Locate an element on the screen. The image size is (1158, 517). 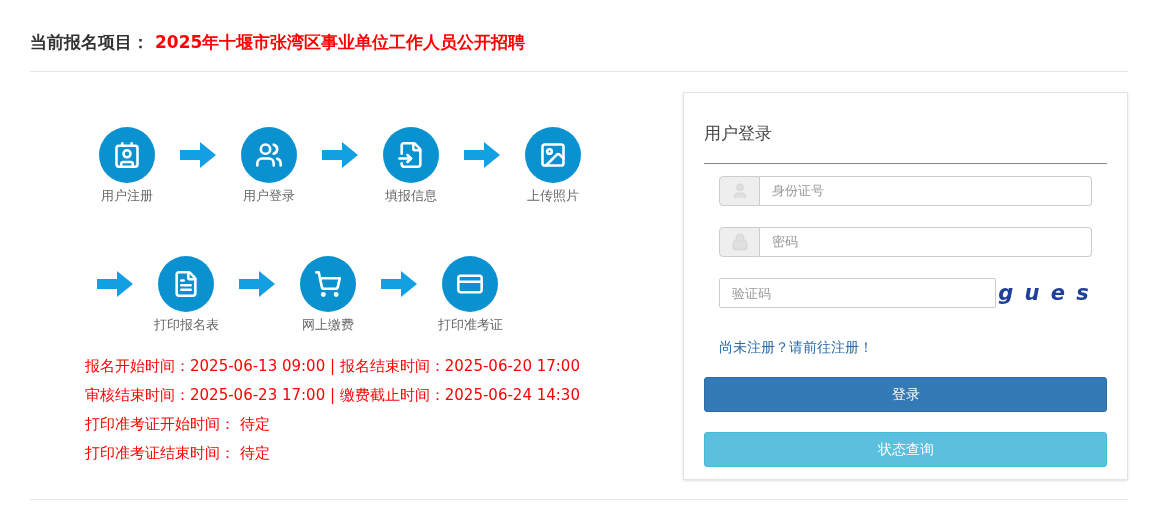
schedule-text: 打印准考证开始时间： 待定 is located at coordinates (178, 424).